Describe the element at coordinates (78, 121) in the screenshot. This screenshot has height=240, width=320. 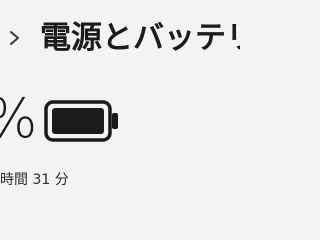
I see `battery-fill` at that location.